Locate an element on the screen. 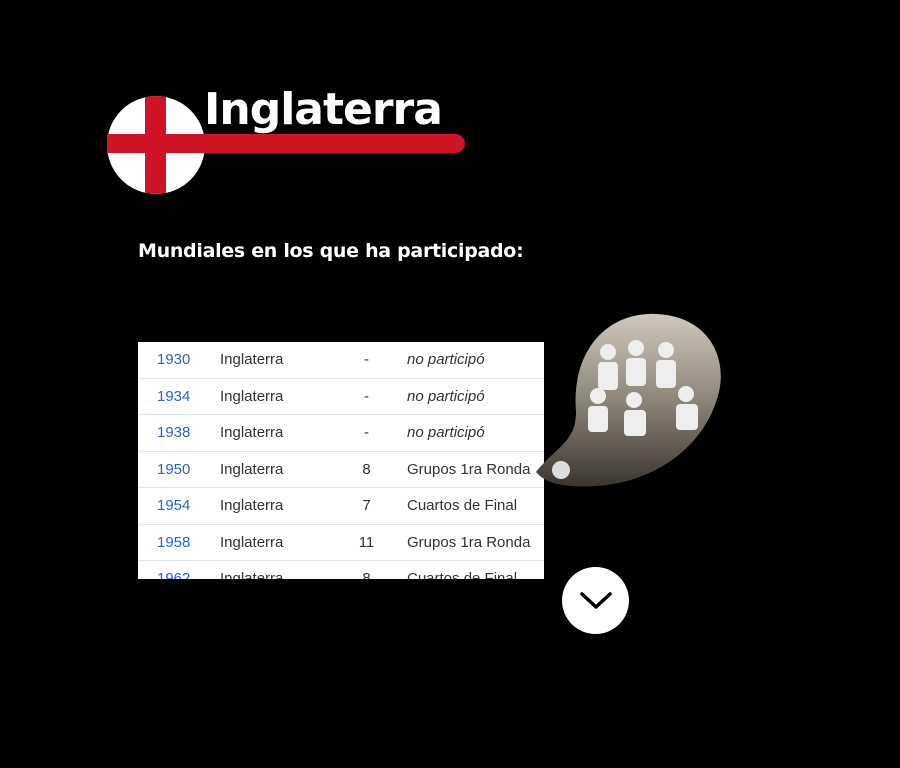 Image resolution: width=900 pixels, height=768 pixels. section-subtitle: Mundiales en los que ha participado: is located at coordinates (331, 251).